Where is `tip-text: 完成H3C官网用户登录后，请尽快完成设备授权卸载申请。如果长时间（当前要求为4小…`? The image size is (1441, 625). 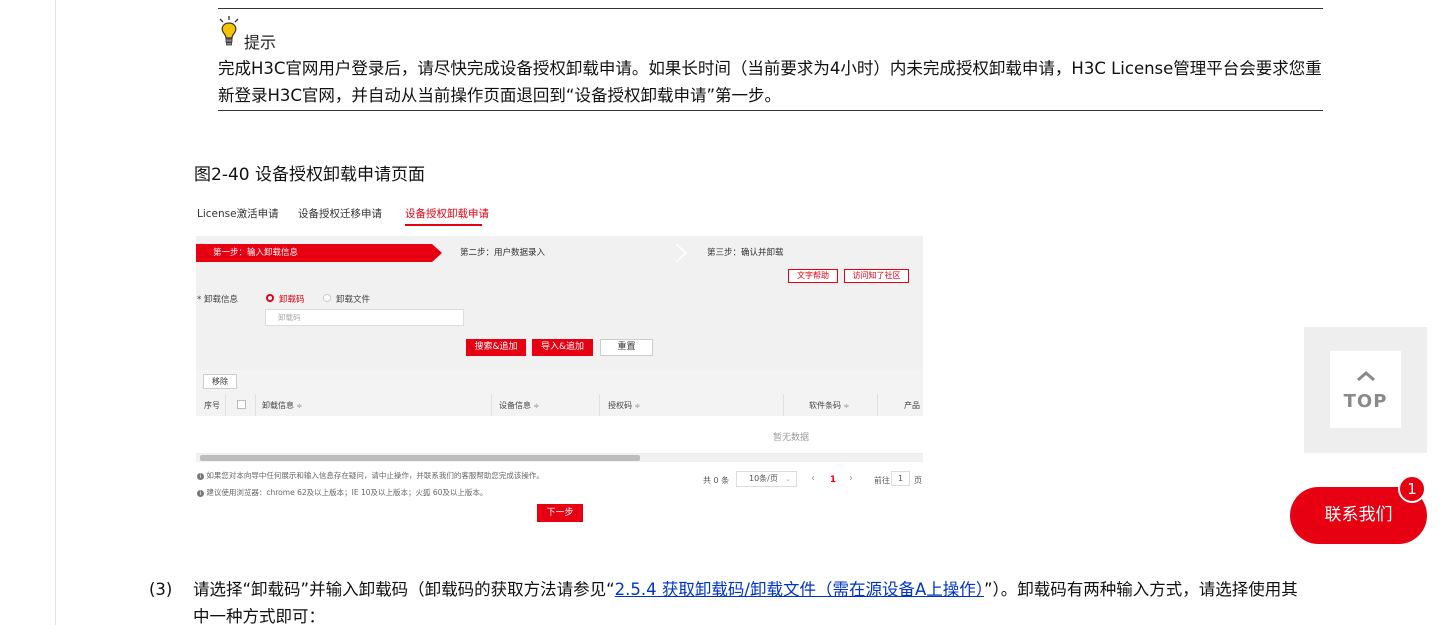 tip-text: 完成H3C官网用户登录后，请尽快完成设备授权卸载申请。如果长时间（当前要求为4小… is located at coordinates (770, 82).